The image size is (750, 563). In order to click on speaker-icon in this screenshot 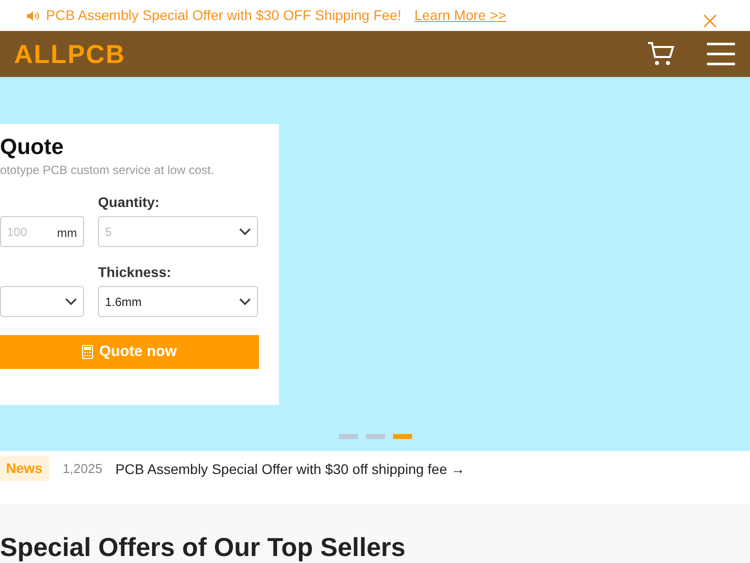, I will do `click(33, 15)`.